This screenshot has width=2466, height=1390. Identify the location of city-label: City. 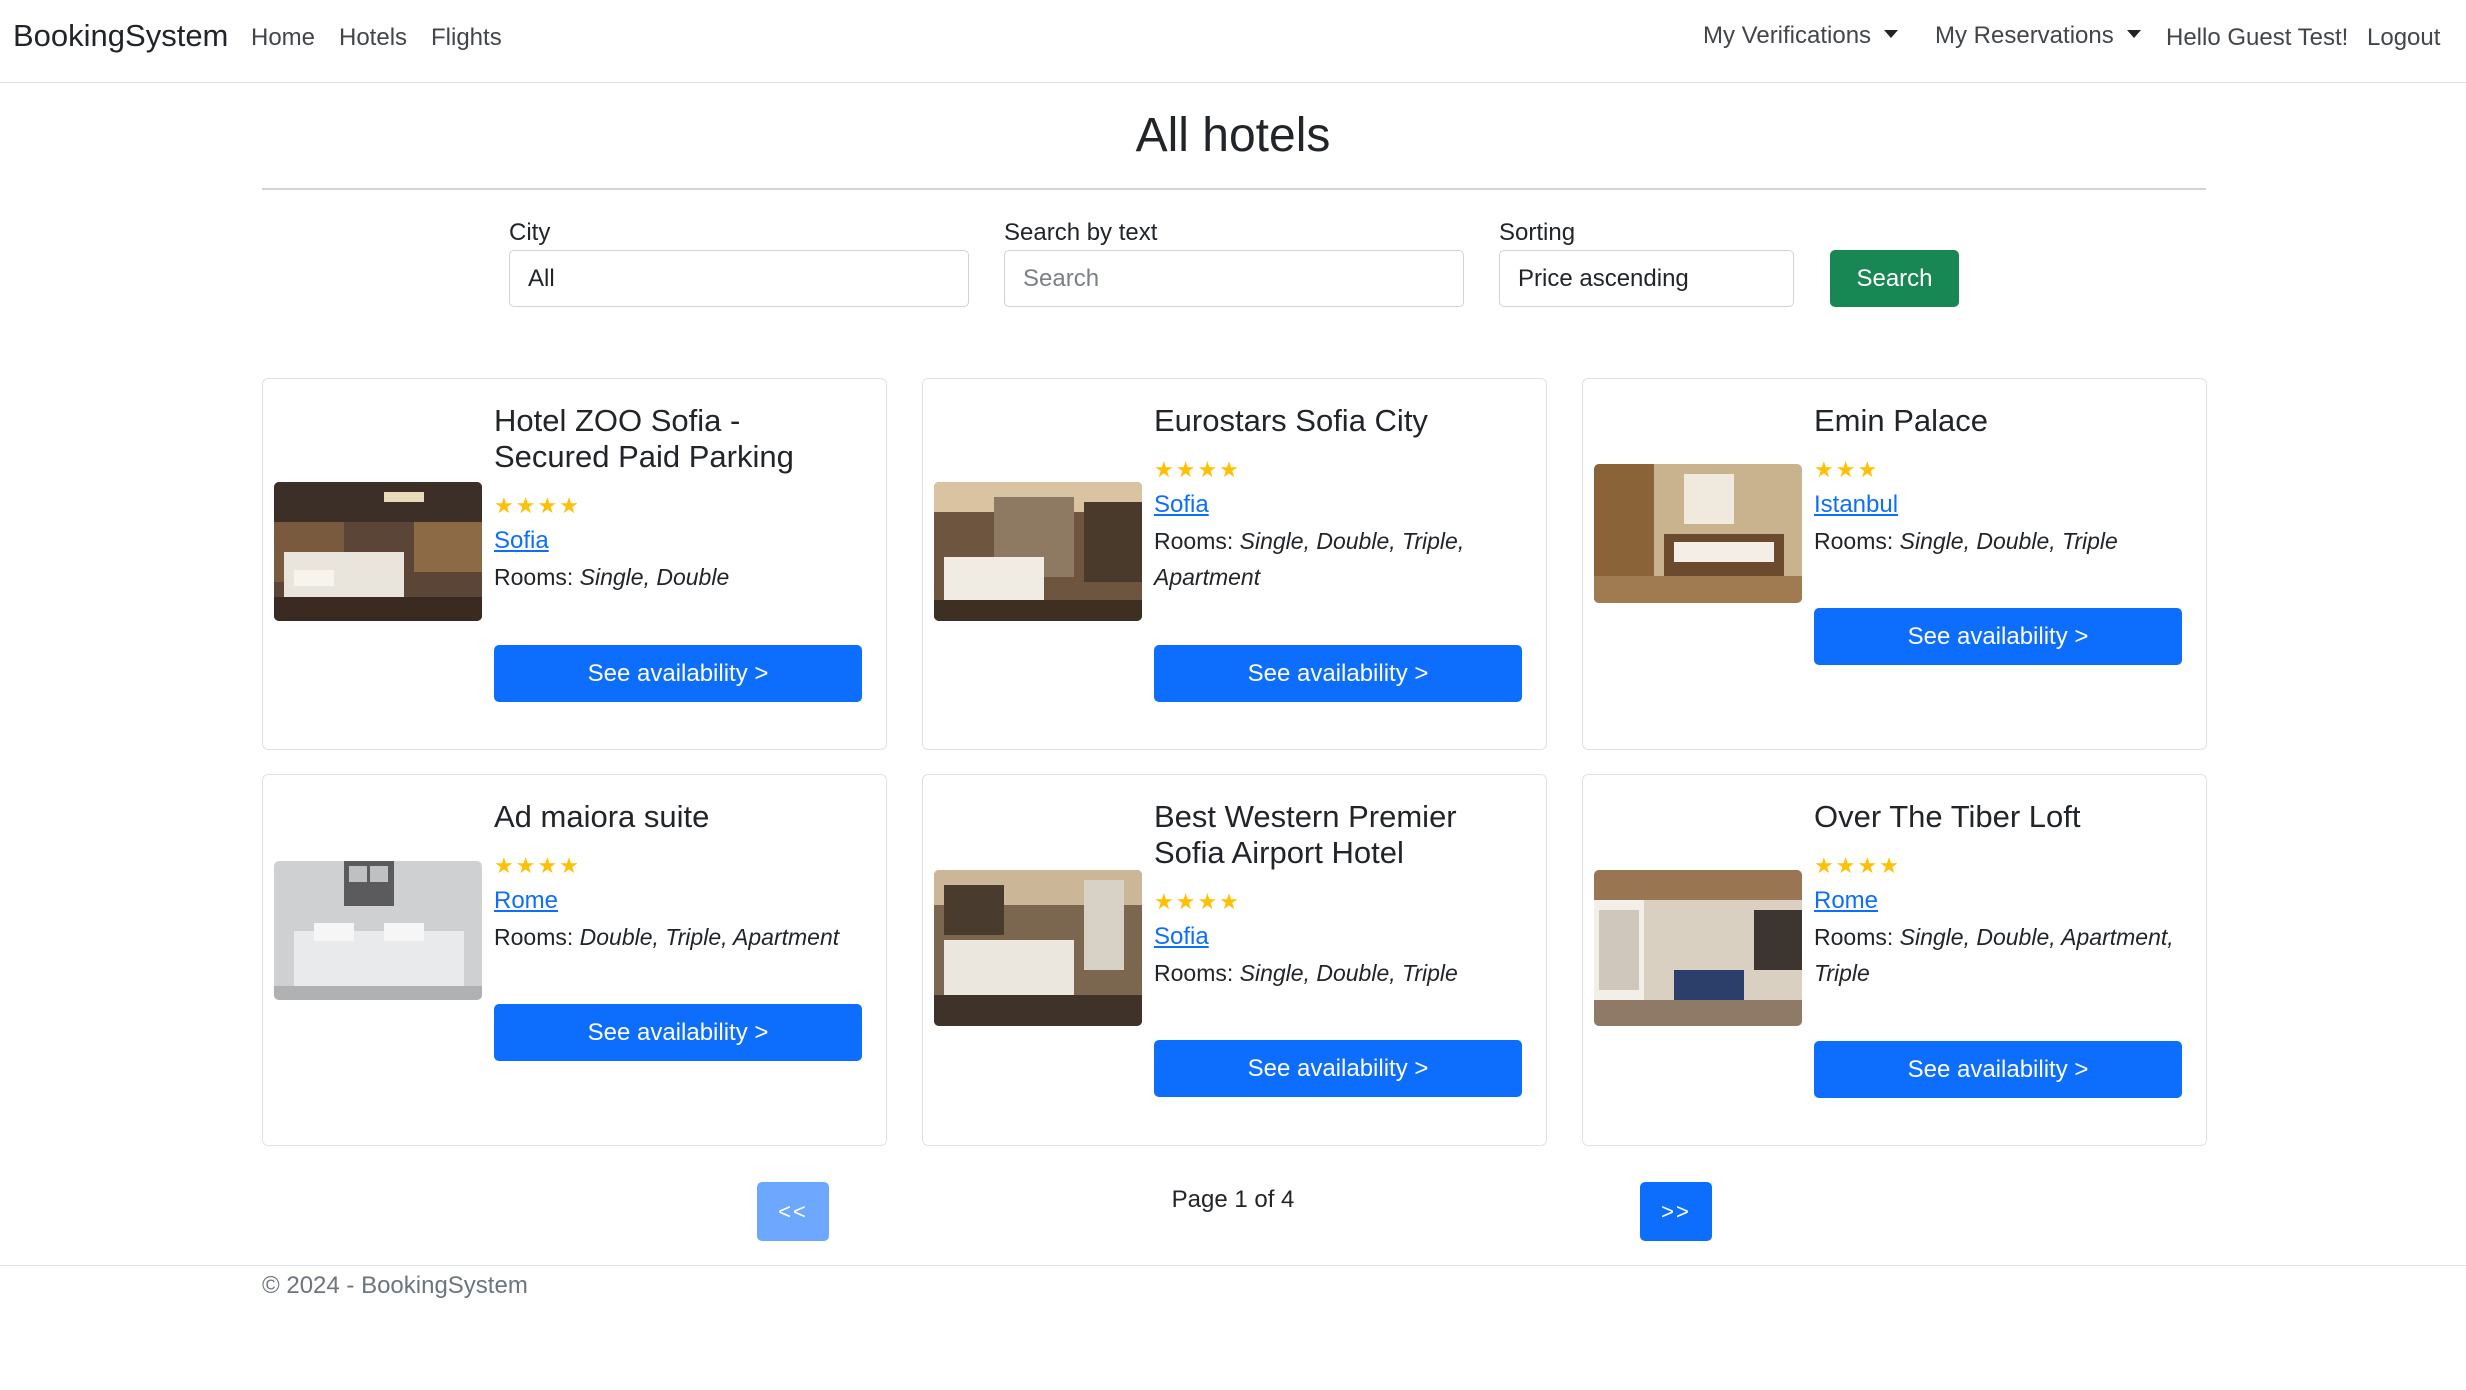
(530, 232).